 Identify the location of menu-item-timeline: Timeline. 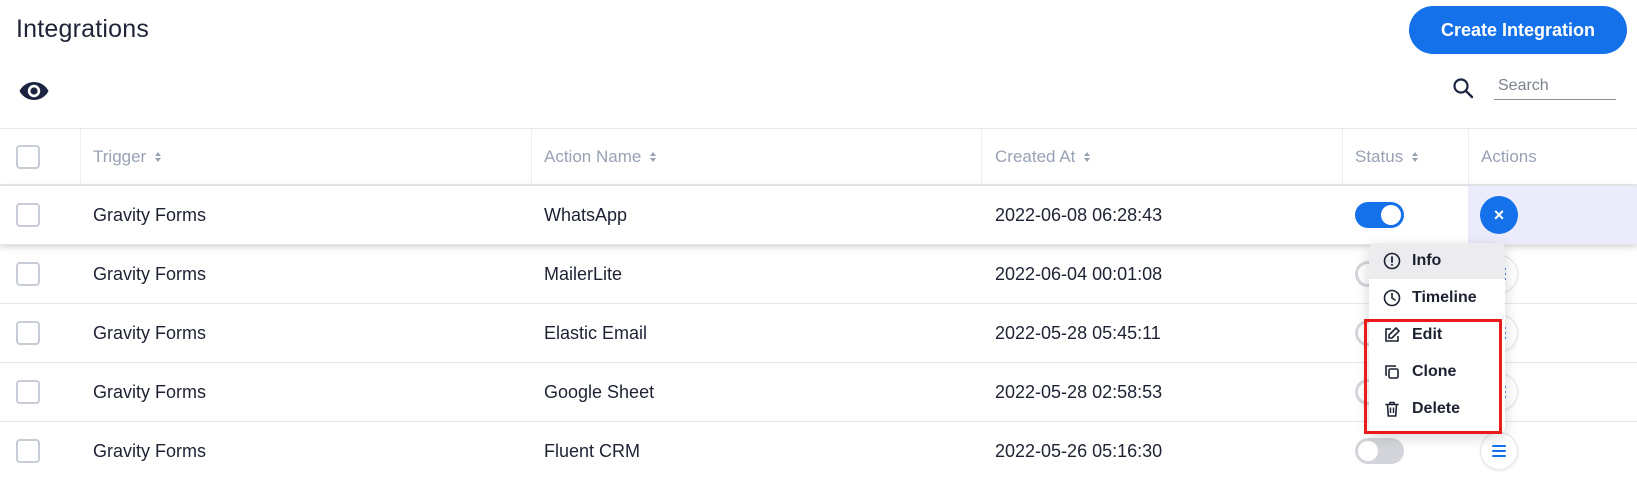
(1437, 297).